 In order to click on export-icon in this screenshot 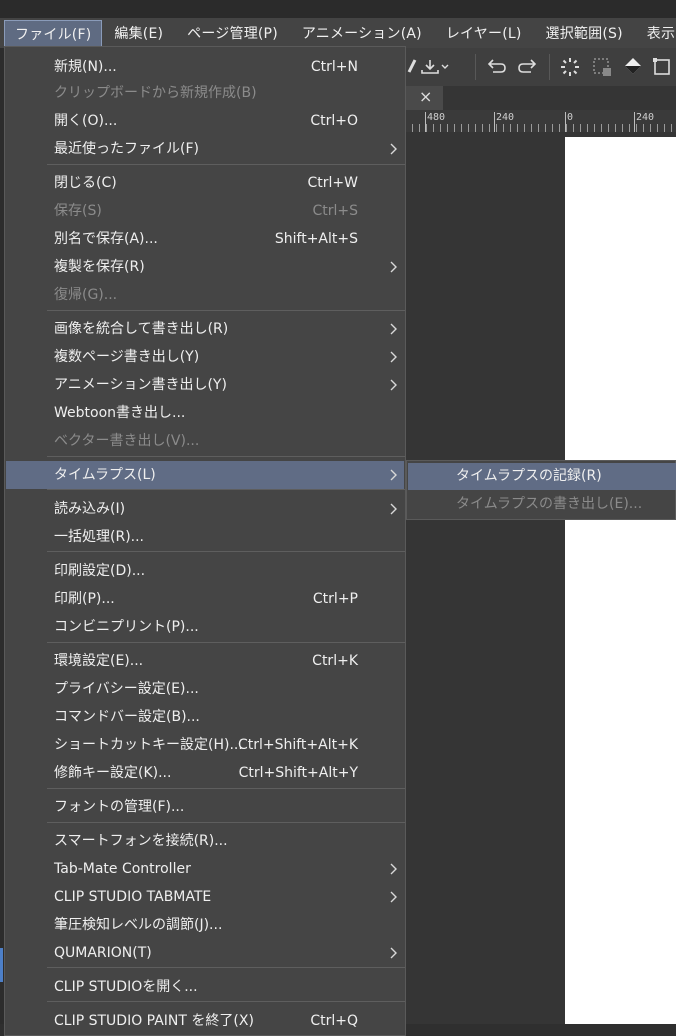, I will do `click(434, 66)`.